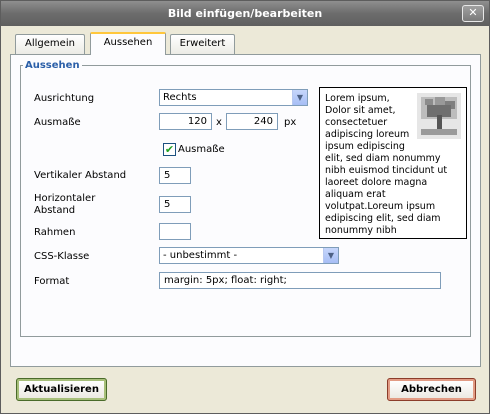 This screenshot has width=490, height=414. What do you see at coordinates (175, 175) in the screenshot?
I see `vspace-input: 5` at bounding box center [175, 175].